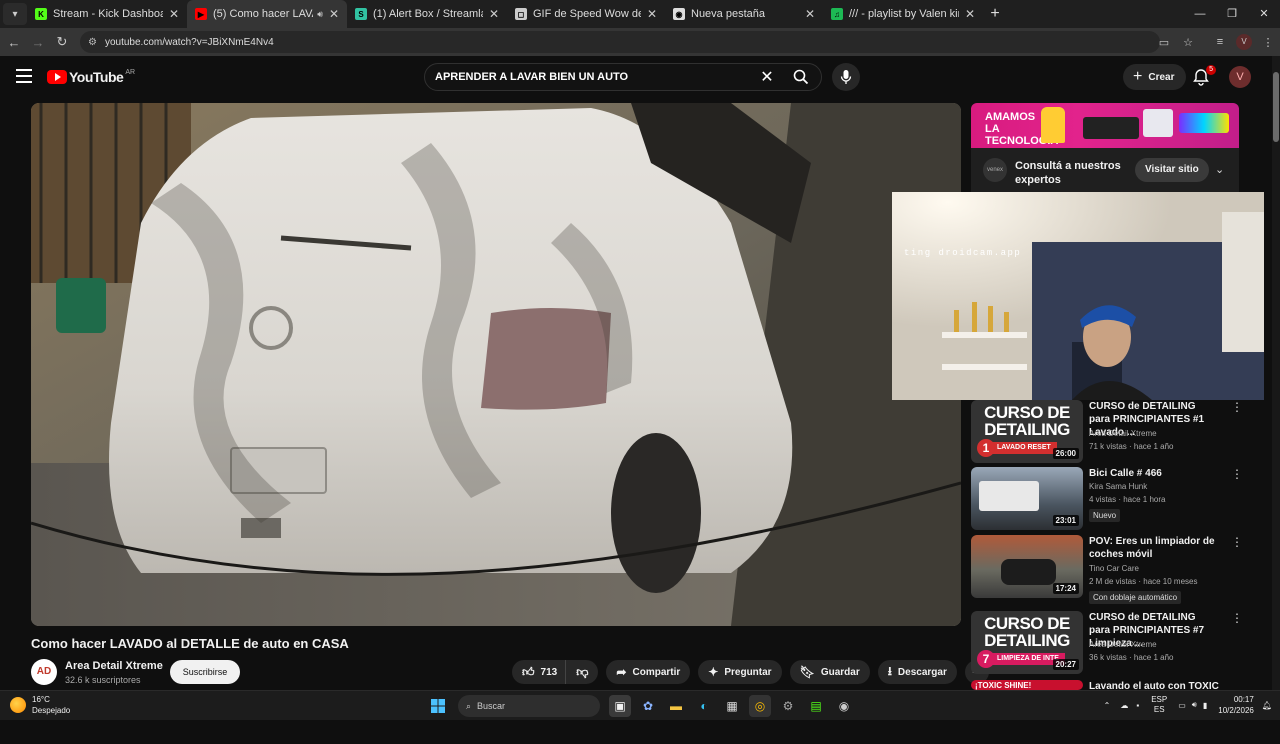 This screenshot has height=744, width=1280. What do you see at coordinates (1027, 498) in the screenshot?
I see `video-thumbnail: 23:01` at bounding box center [1027, 498].